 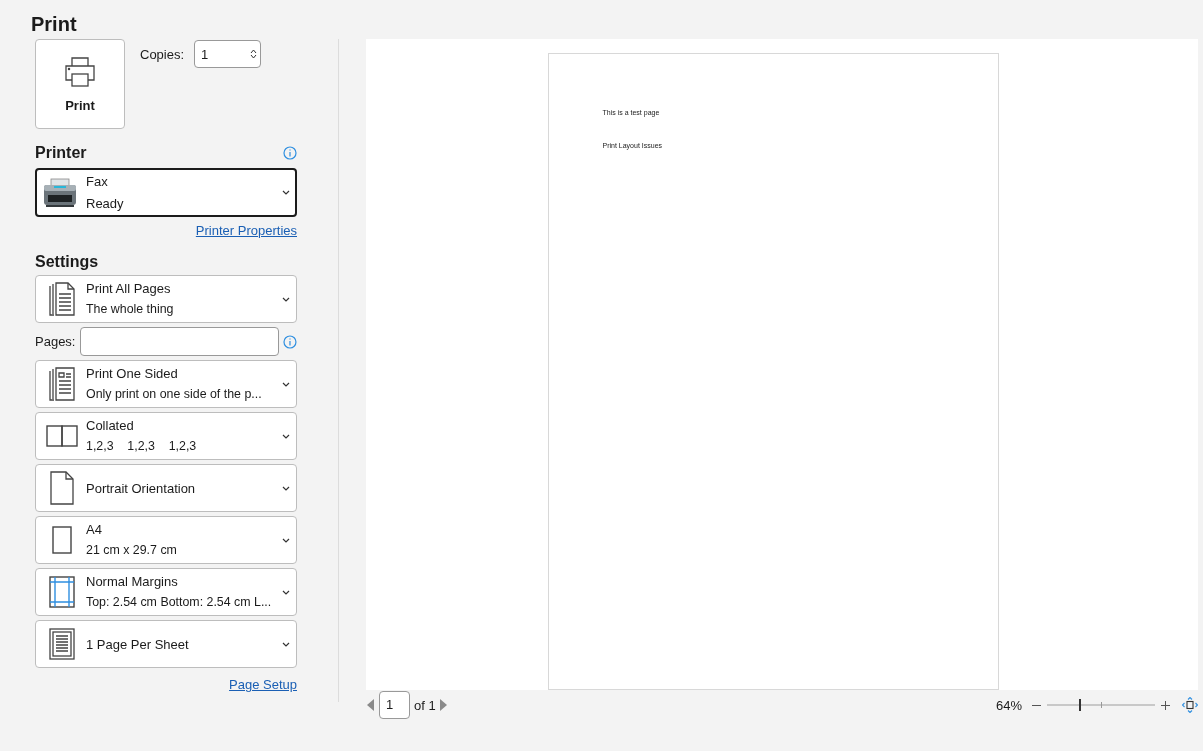 I want to click on zoom-percentage: 64%, so click(x=1008, y=705).